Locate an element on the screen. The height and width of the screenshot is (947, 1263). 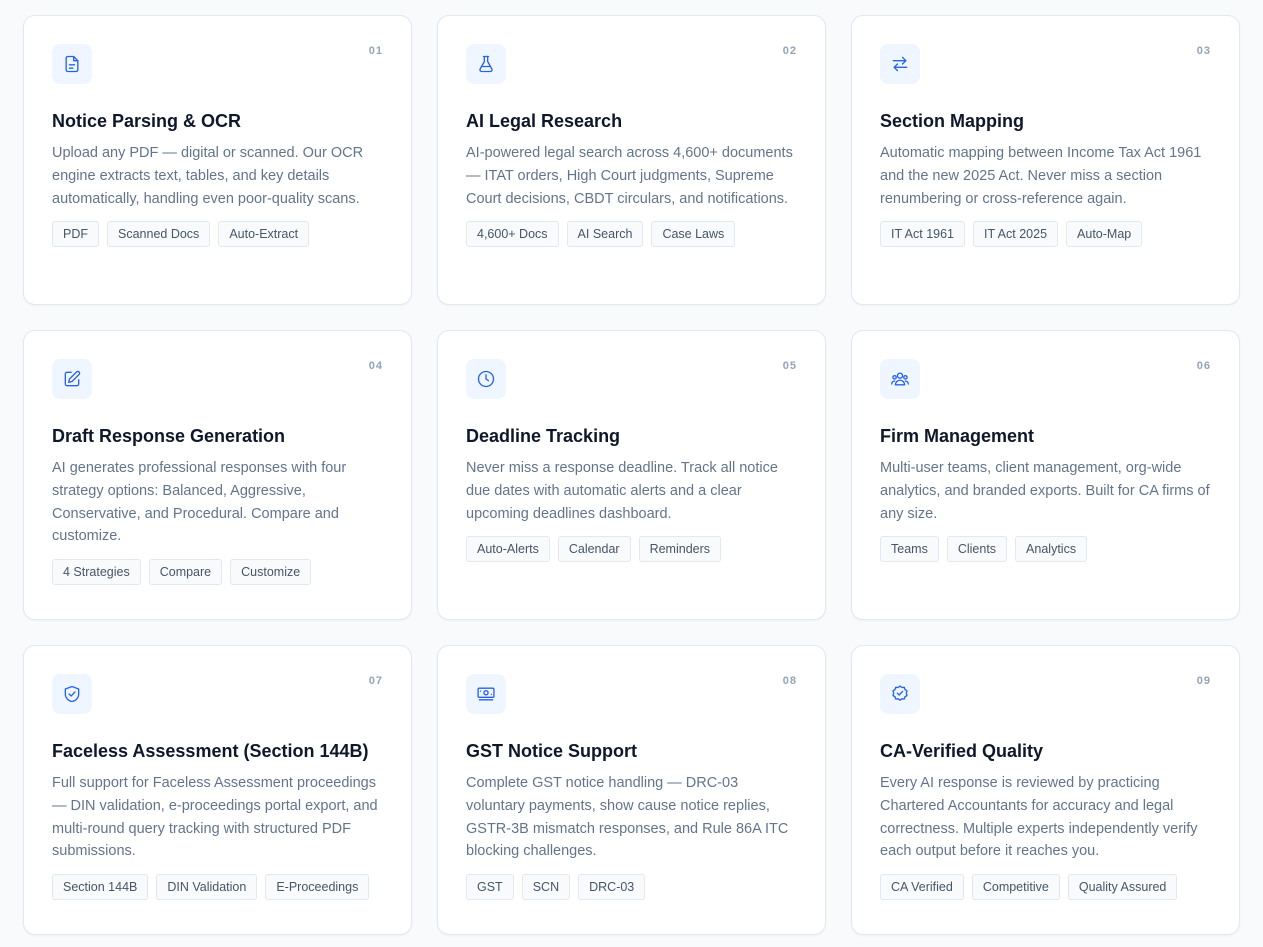
tag: Teams is located at coordinates (909, 549).